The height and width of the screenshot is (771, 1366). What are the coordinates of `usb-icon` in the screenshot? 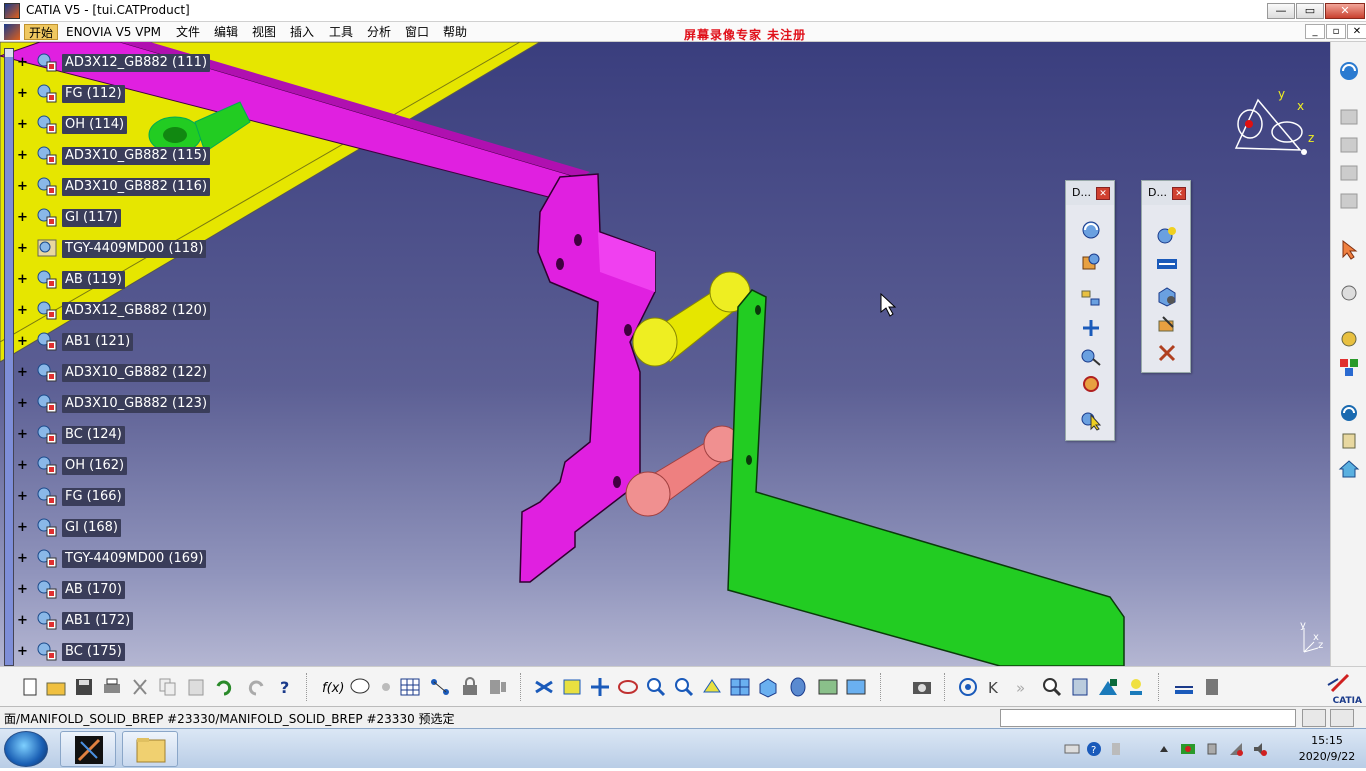 It's located at (1212, 749).